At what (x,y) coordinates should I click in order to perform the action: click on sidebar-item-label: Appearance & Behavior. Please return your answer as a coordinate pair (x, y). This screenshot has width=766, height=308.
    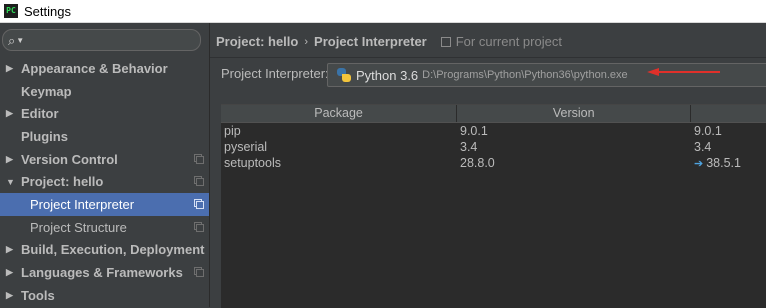
    Looking at the image, I should click on (94, 68).